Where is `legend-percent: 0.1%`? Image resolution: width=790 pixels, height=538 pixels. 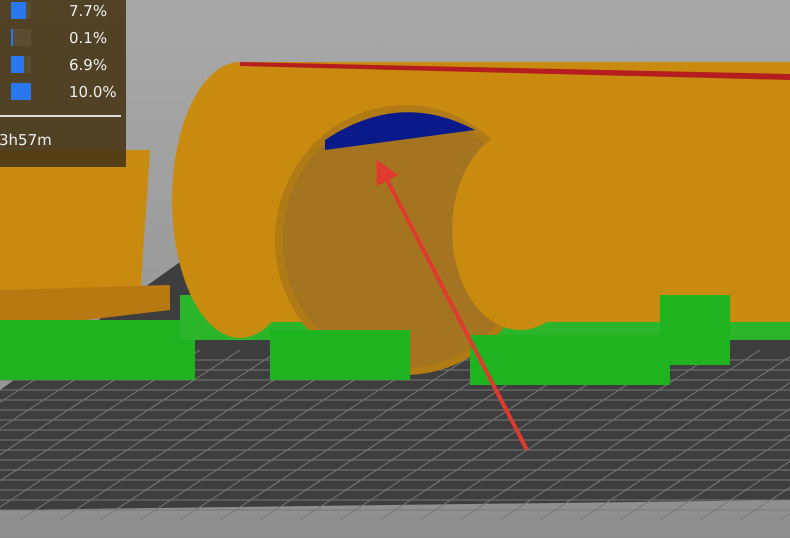
legend-percent: 0.1% is located at coordinates (88, 37).